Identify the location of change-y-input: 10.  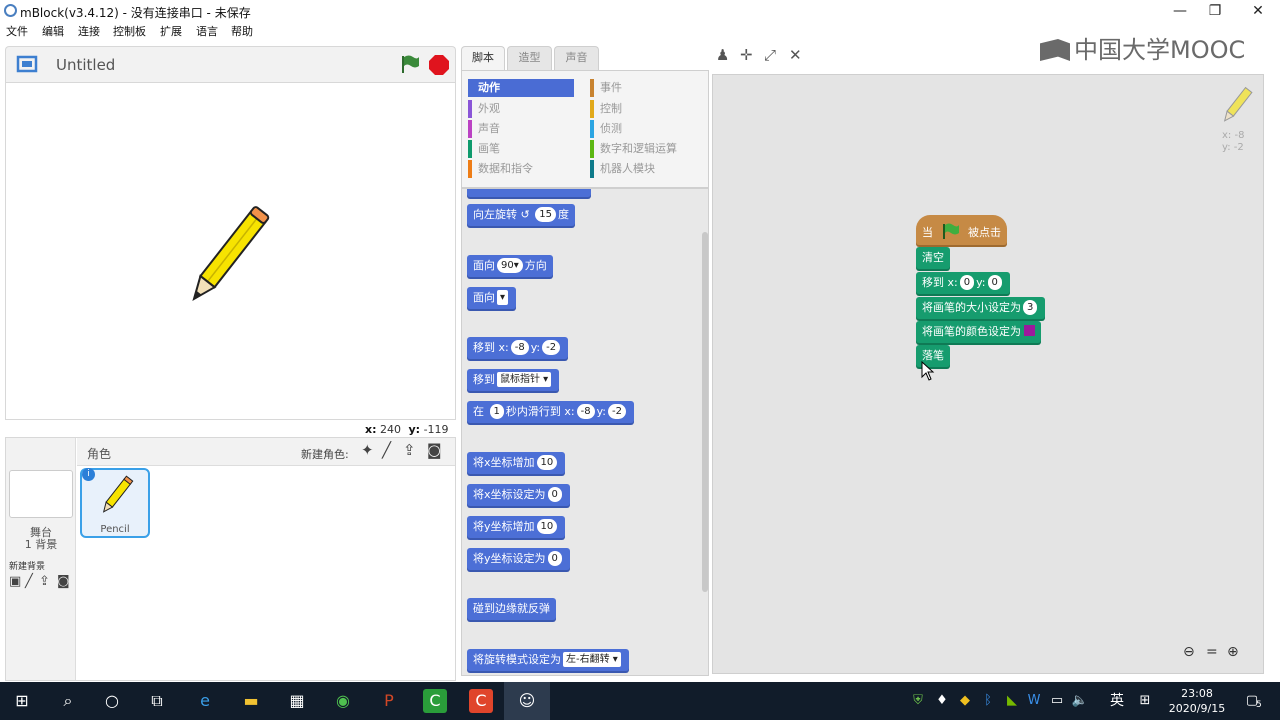
(547, 526).